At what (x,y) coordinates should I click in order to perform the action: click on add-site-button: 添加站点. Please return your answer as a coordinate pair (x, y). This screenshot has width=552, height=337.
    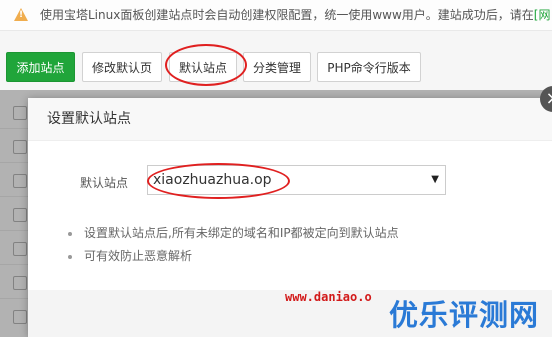
    Looking at the image, I should click on (40, 67).